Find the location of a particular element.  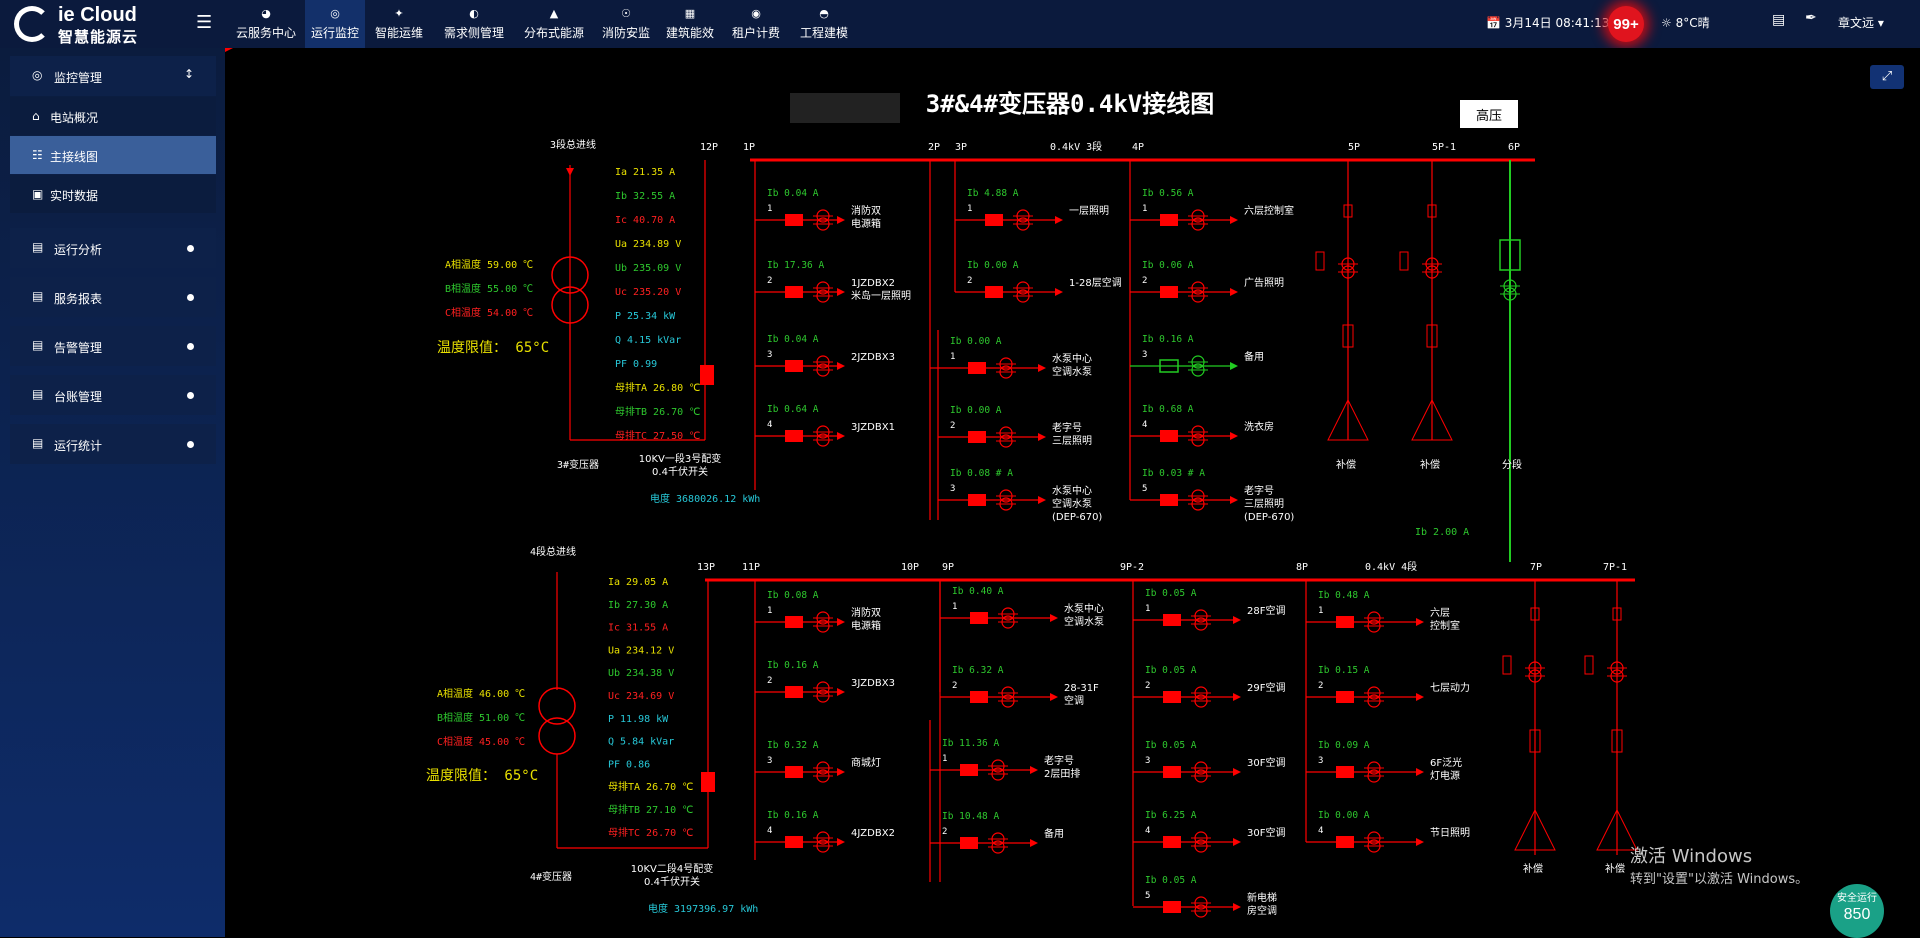

nav-tab-4: ◐ 需求侧管理 is located at coordinates (474, 24).